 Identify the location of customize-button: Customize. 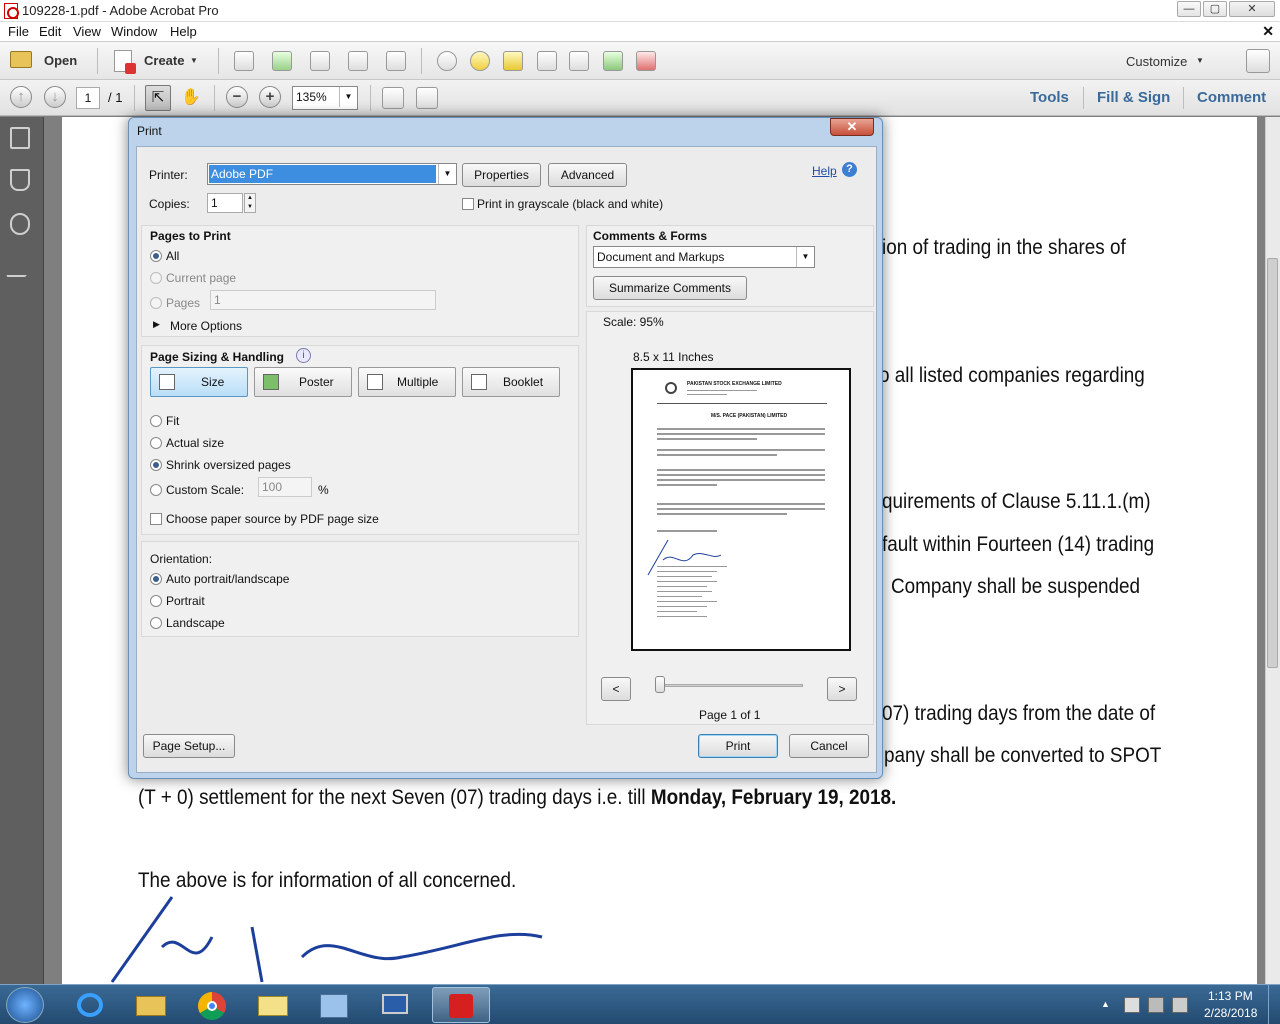
(1156, 61).